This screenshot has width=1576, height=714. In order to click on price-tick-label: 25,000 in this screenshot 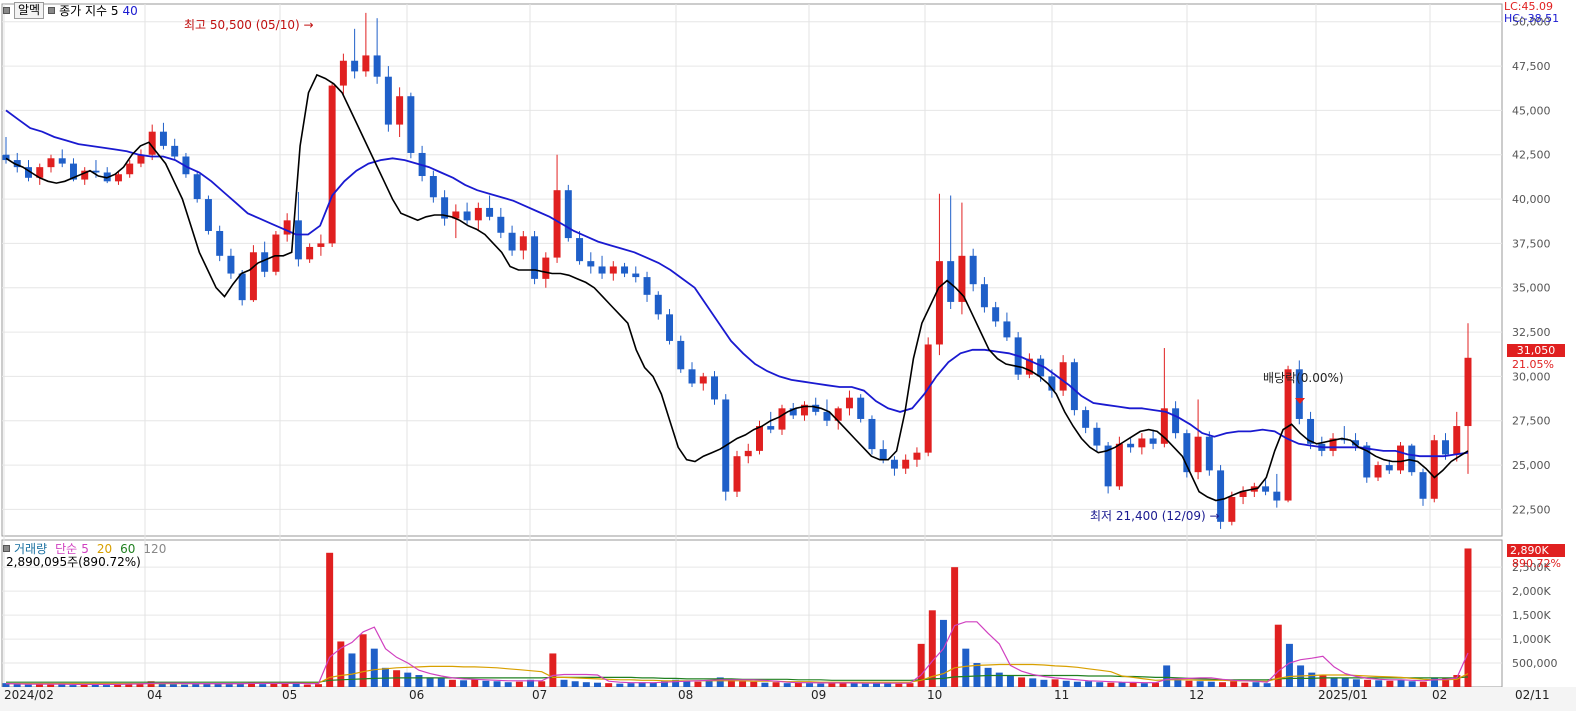, I will do `click(1531, 465)`.